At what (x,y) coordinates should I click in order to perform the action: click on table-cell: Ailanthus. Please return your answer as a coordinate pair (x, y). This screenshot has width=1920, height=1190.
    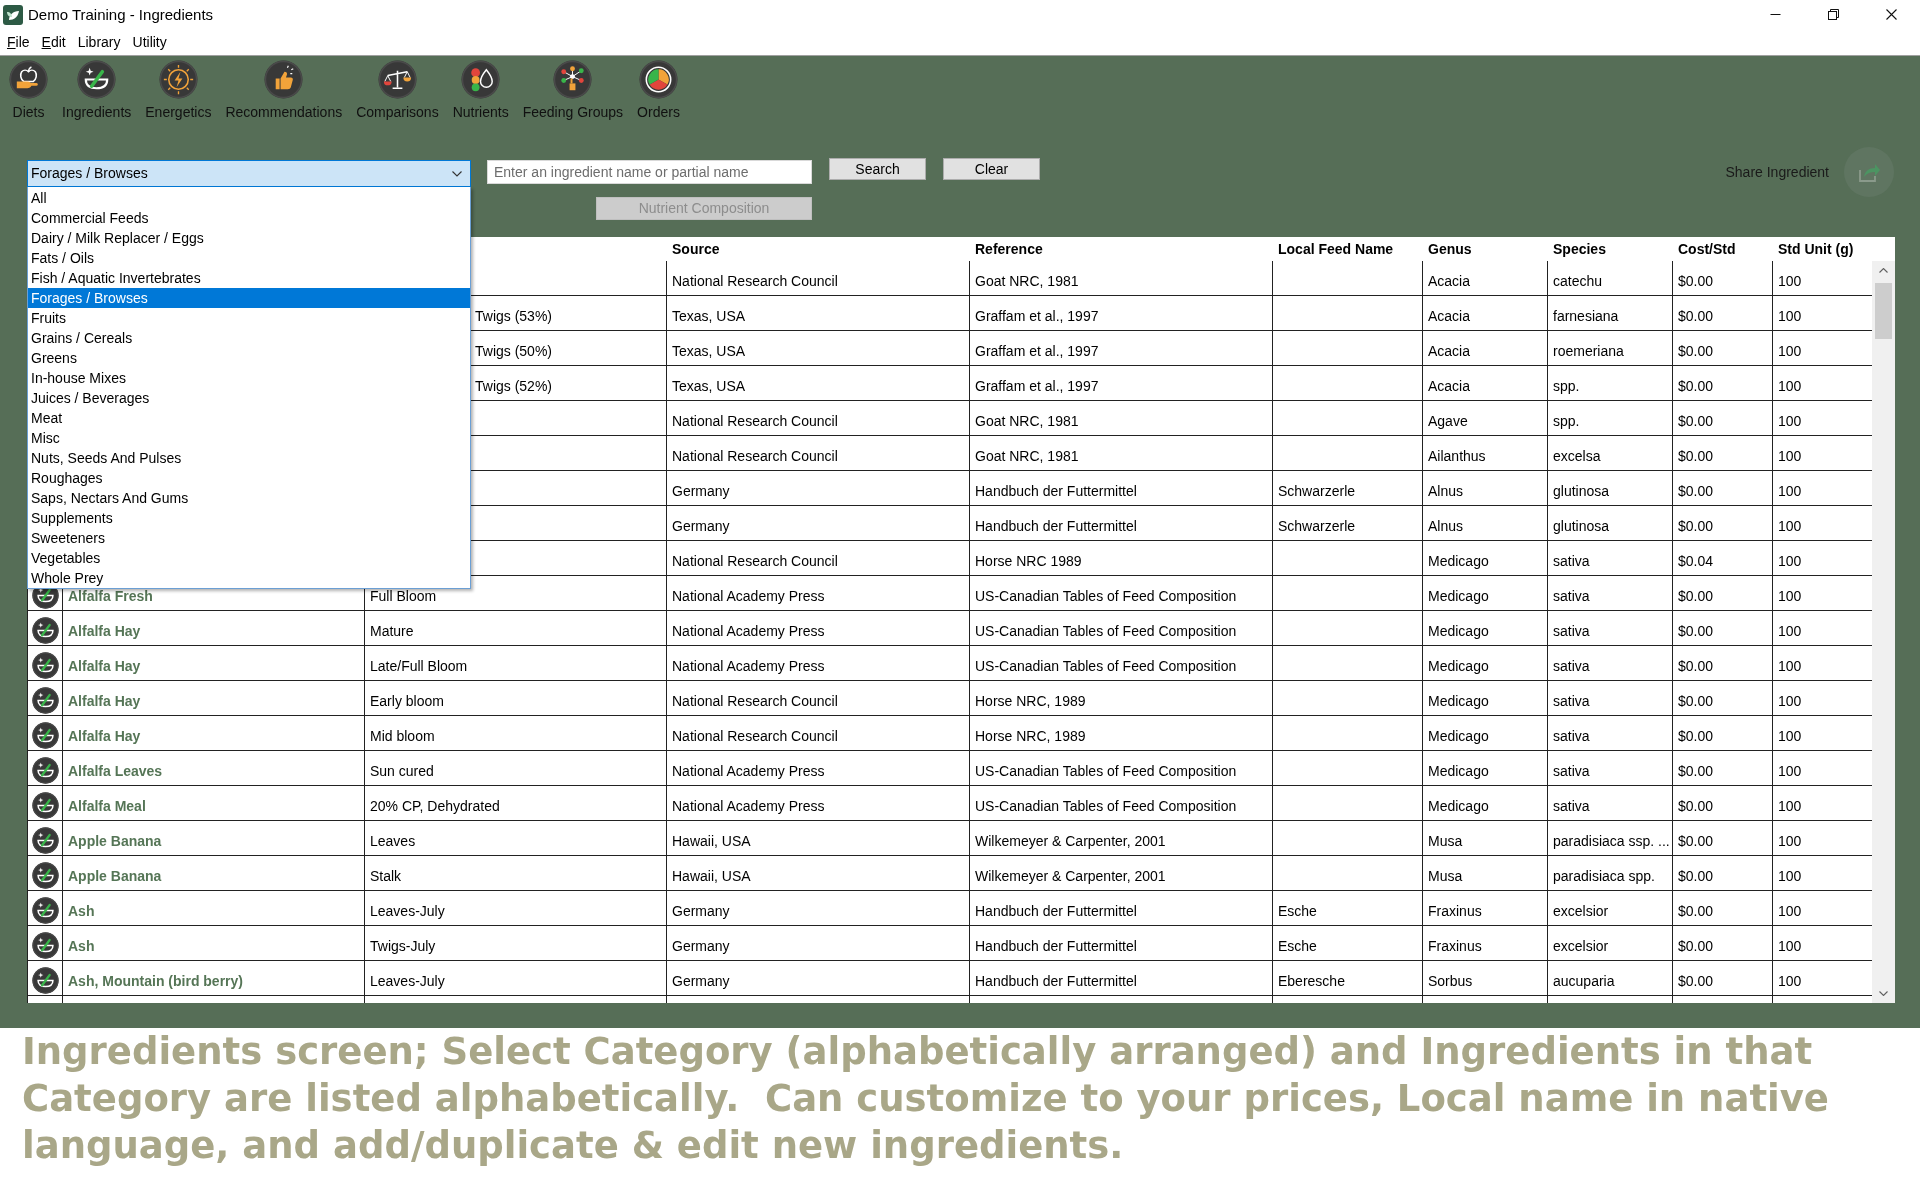
    Looking at the image, I should click on (1485, 453).